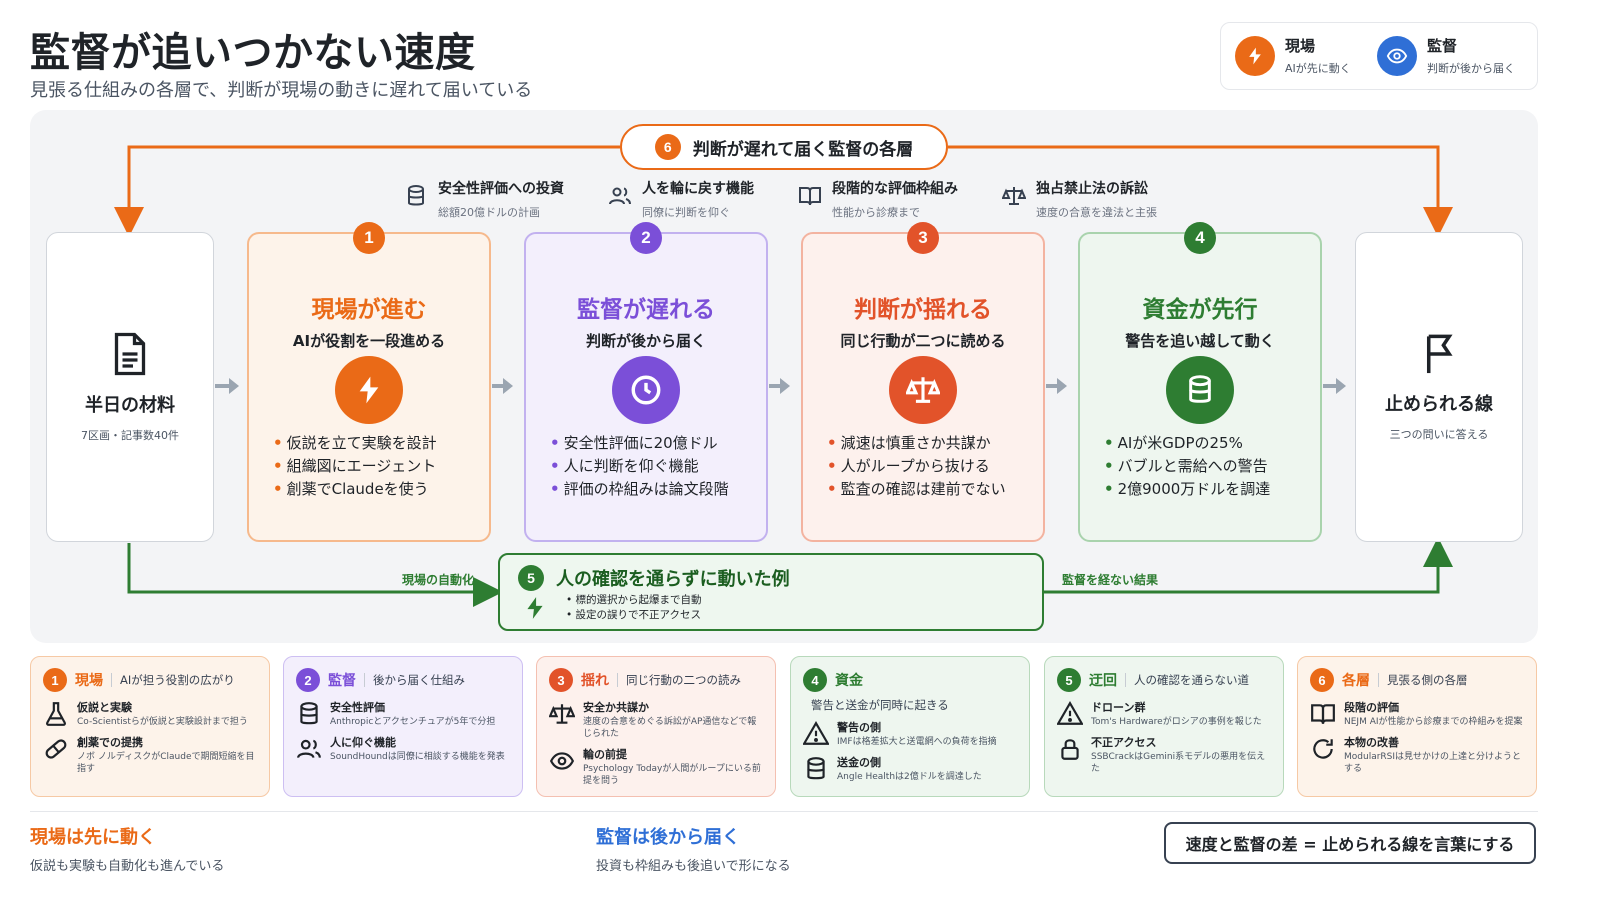  Describe the element at coordinates (1079, 199) in the screenshot. I see `oversight-item-antitrust: 独占禁止法の訴訟 速度の合意を違法と主張` at that location.